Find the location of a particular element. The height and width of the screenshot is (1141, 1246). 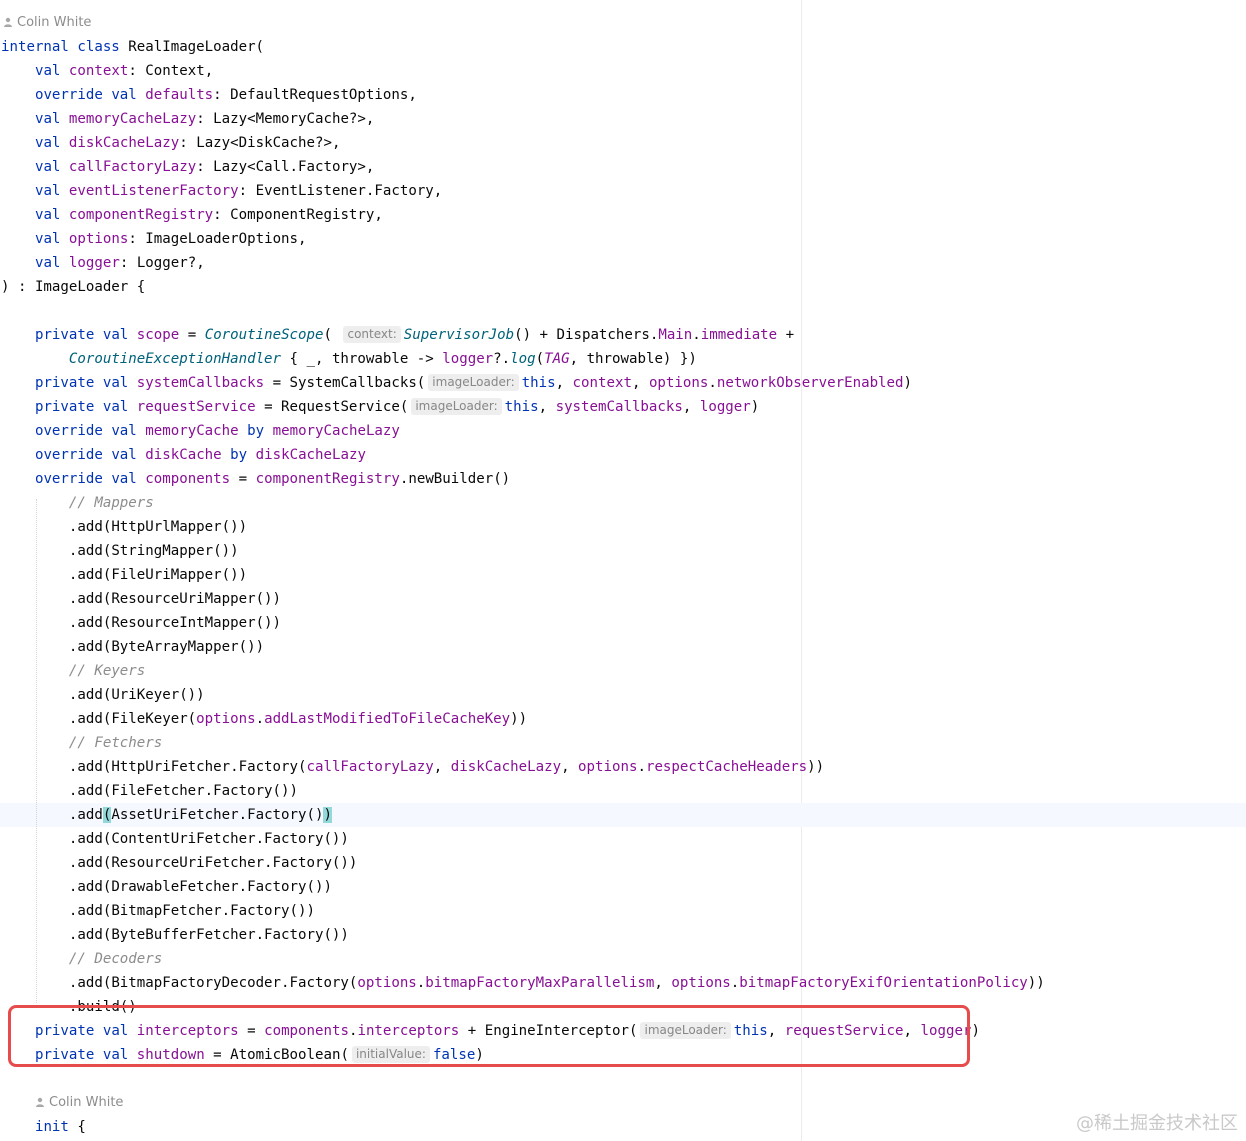

code-line: // Keyers is located at coordinates (73, 671).